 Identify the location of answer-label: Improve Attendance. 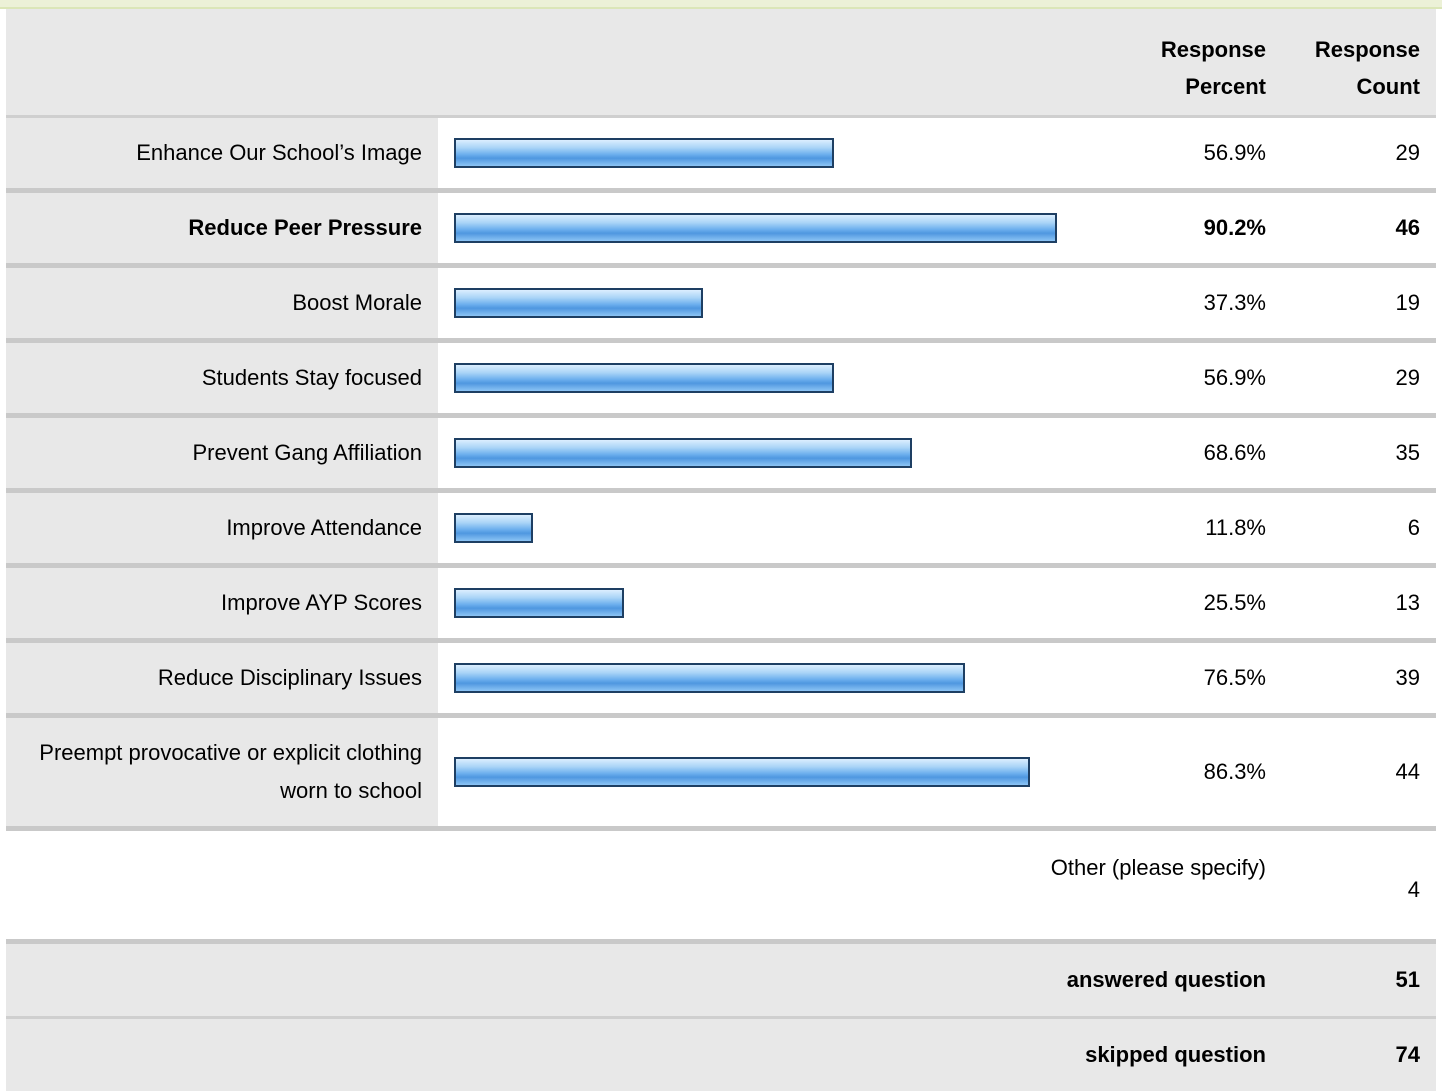
(324, 527).